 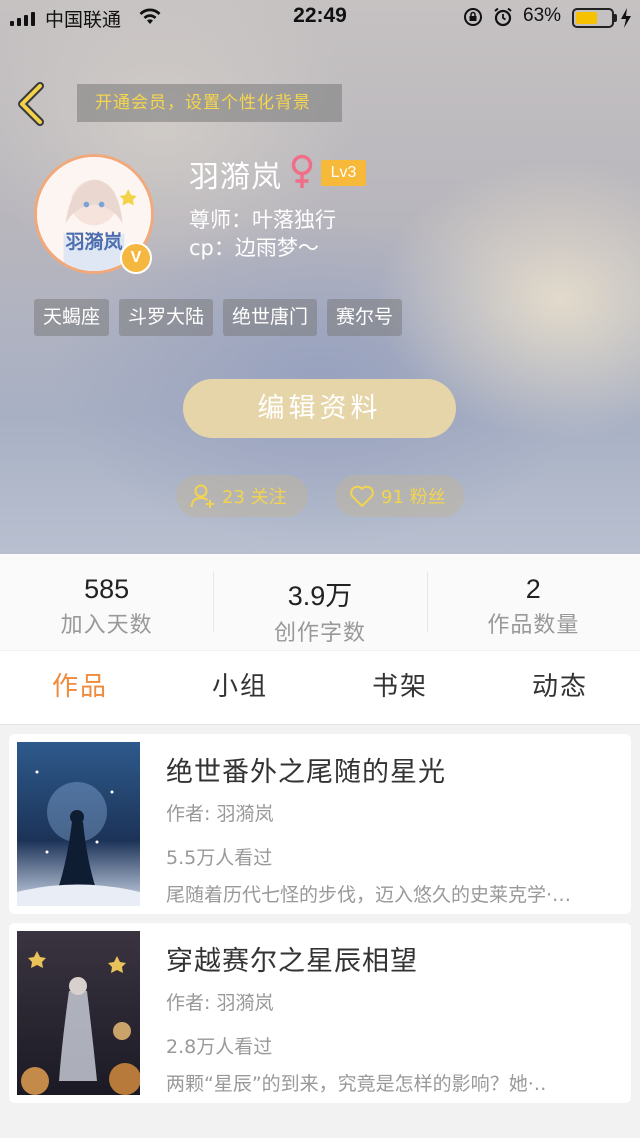 I want to click on stat-label: 作品数量, so click(x=533, y=625).